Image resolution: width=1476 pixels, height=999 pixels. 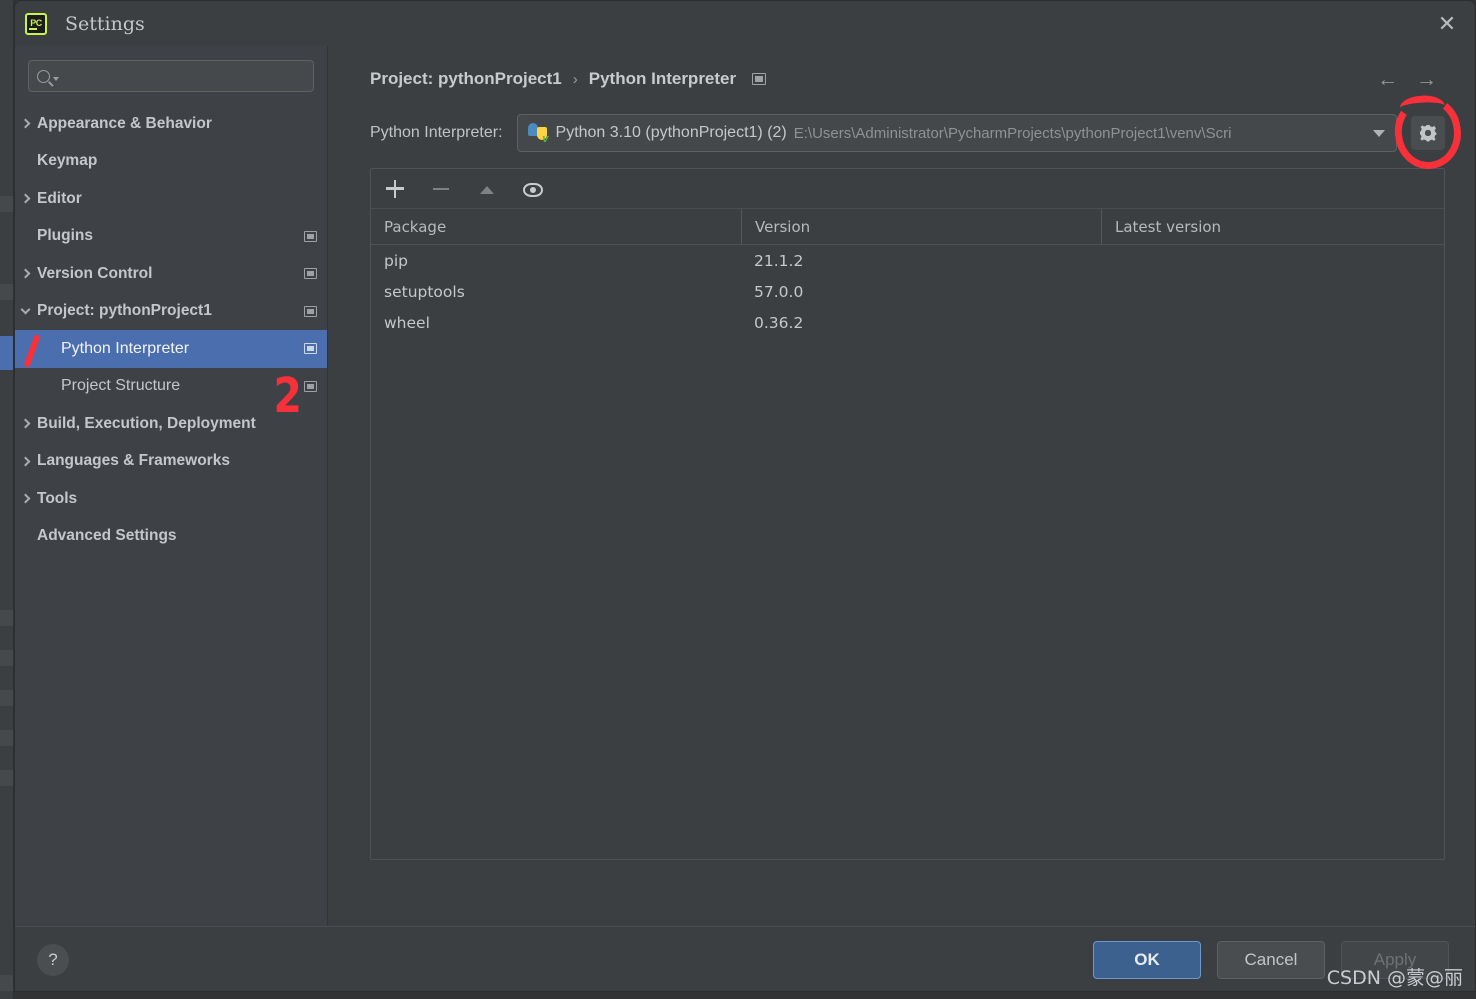 What do you see at coordinates (921, 226) in the screenshot?
I see `column-header-version: Version` at bounding box center [921, 226].